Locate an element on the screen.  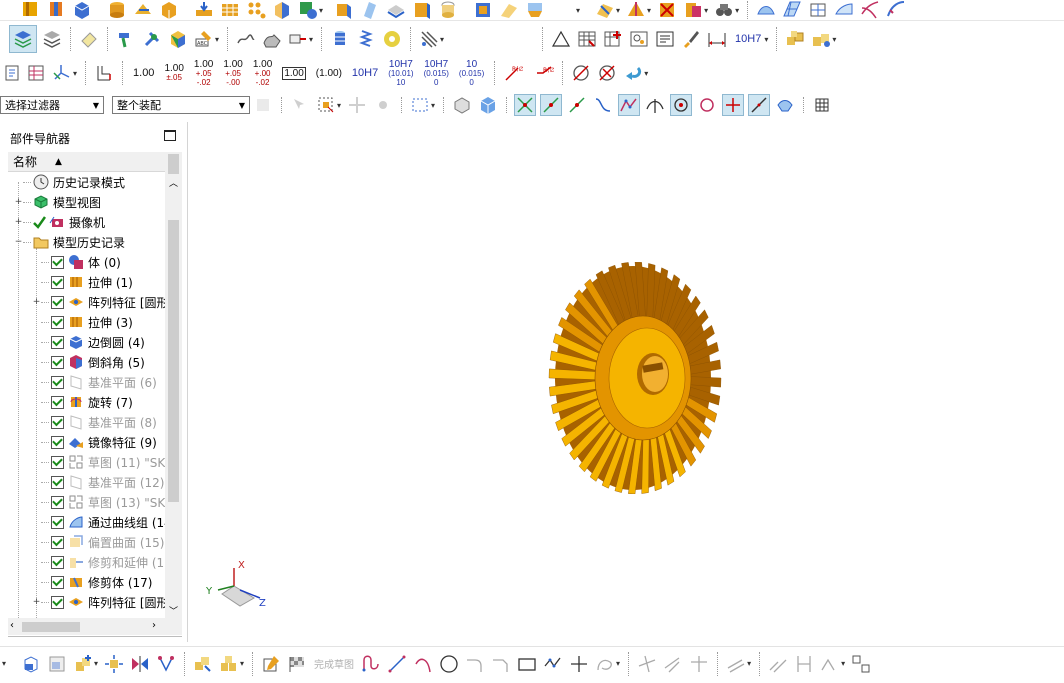
surface-cut-icon is located at coordinates (605, 10).